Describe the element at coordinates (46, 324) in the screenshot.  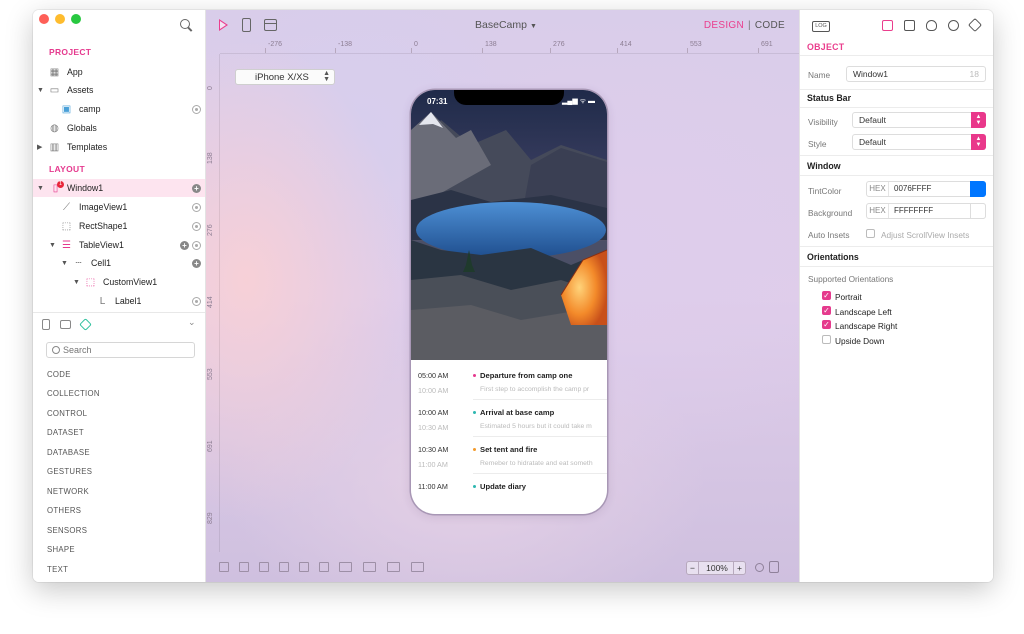
I see `device-library-icon` at that location.